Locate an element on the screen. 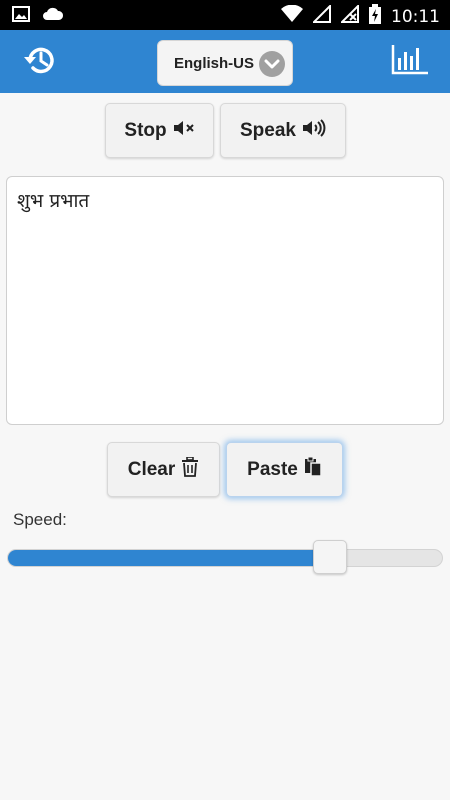  signal-icon is located at coordinates (321, 15).